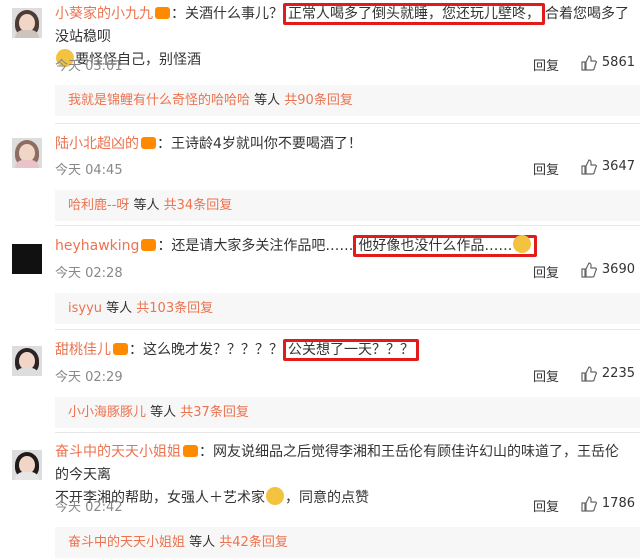 The image size is (640, 558). I want to click on timestamp: 今天 02:29, so click(89, 377).